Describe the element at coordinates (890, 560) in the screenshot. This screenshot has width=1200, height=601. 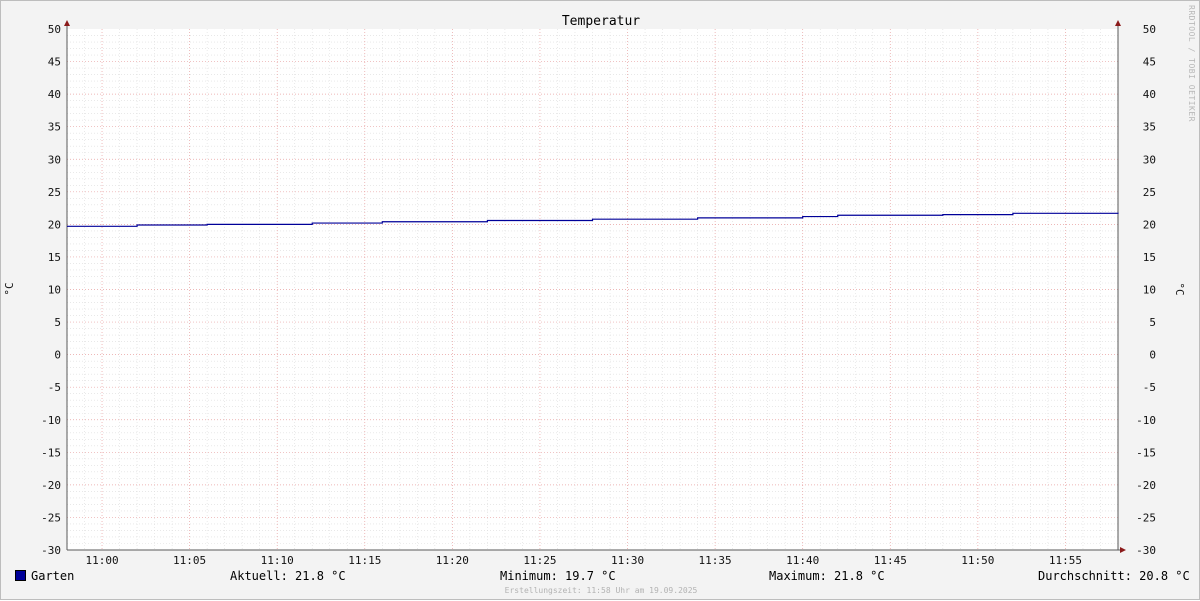
I see `x-tick-label: 11:45` at that location.